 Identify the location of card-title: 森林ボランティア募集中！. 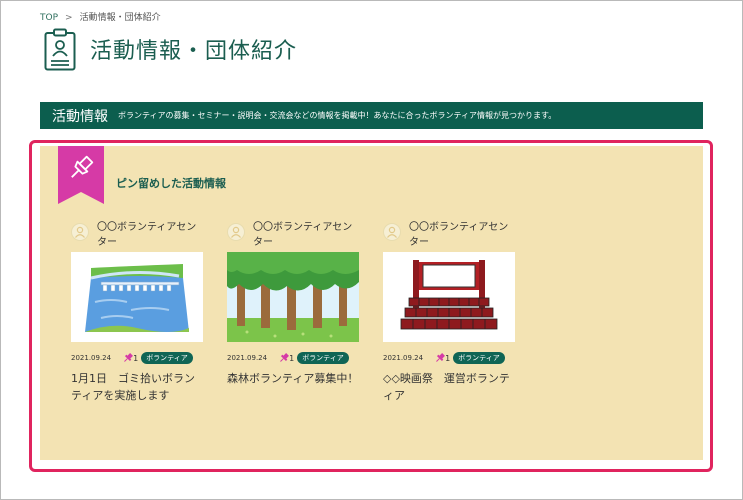
(293, 378).